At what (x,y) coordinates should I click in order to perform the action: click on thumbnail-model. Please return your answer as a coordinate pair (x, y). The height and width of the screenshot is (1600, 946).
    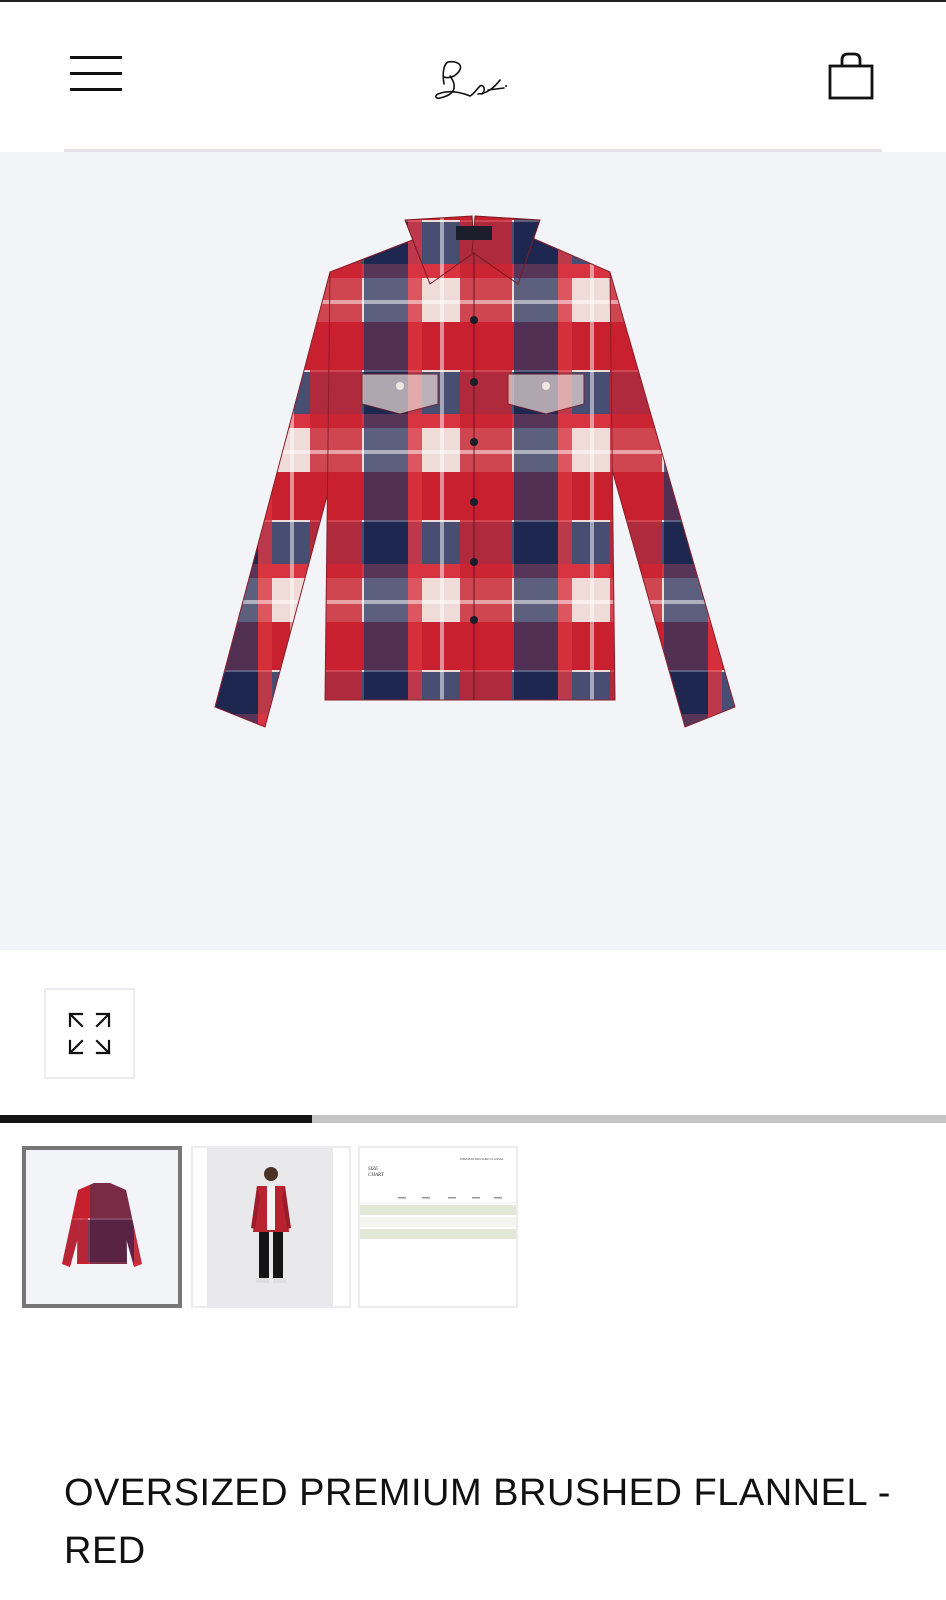
    Looking at the image, I should click on (271, 1227).